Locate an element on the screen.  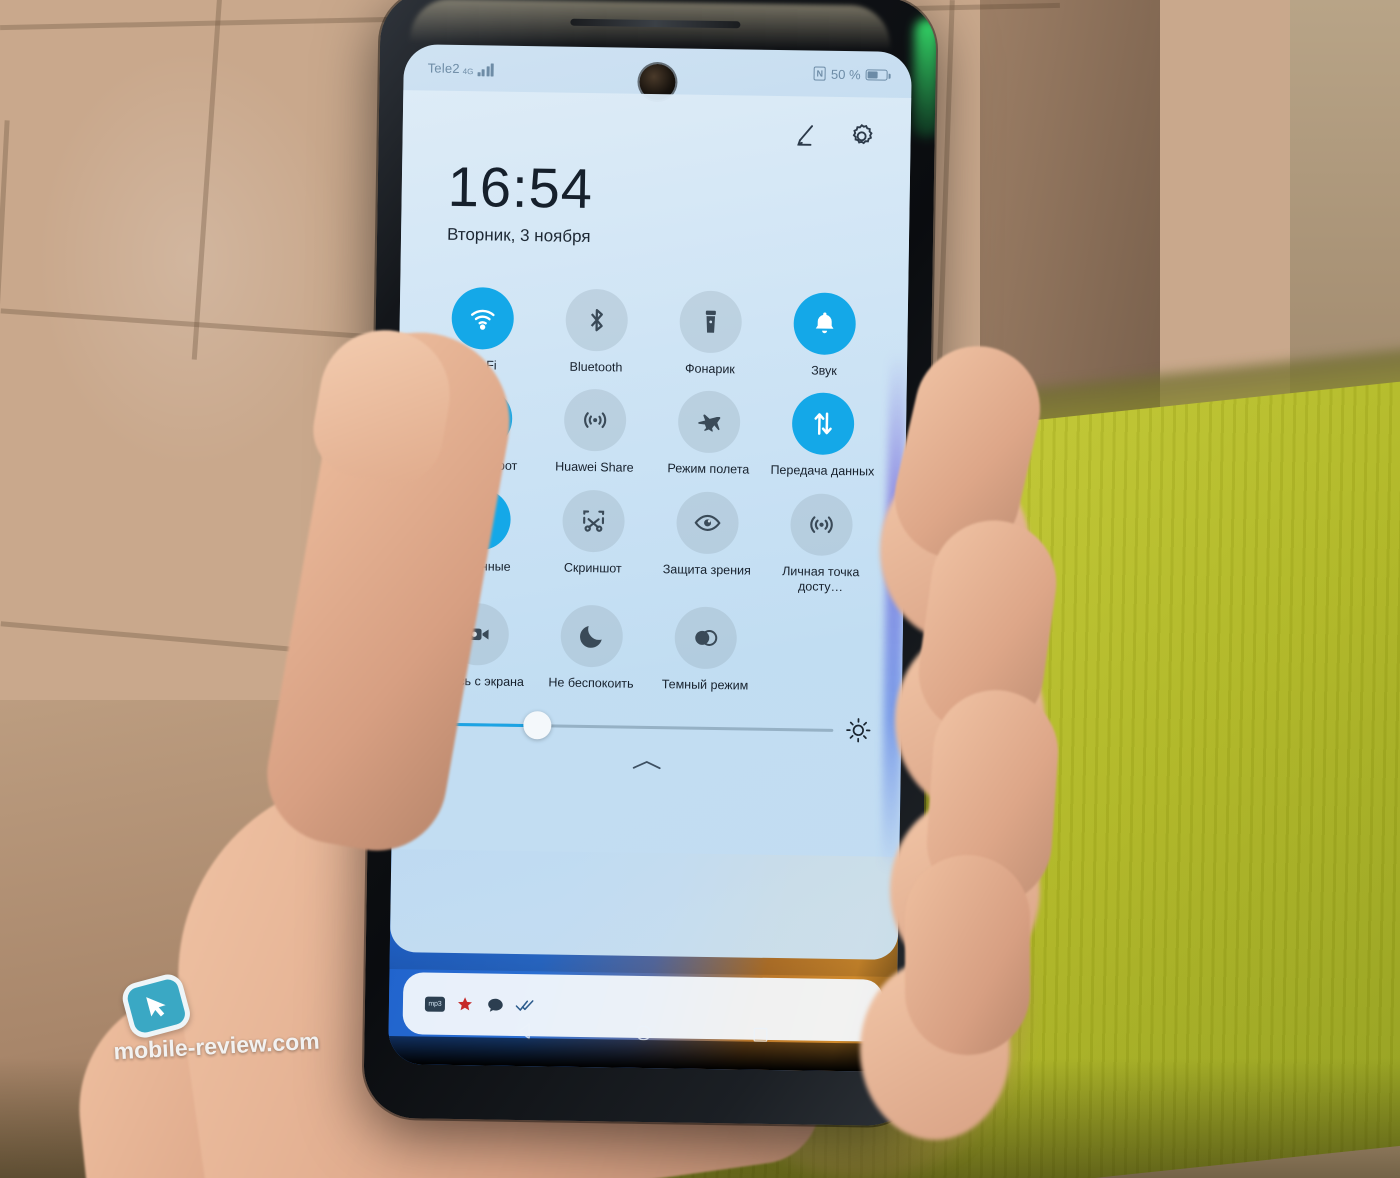
green-edge-reflection is located at coordinates (924, 78).